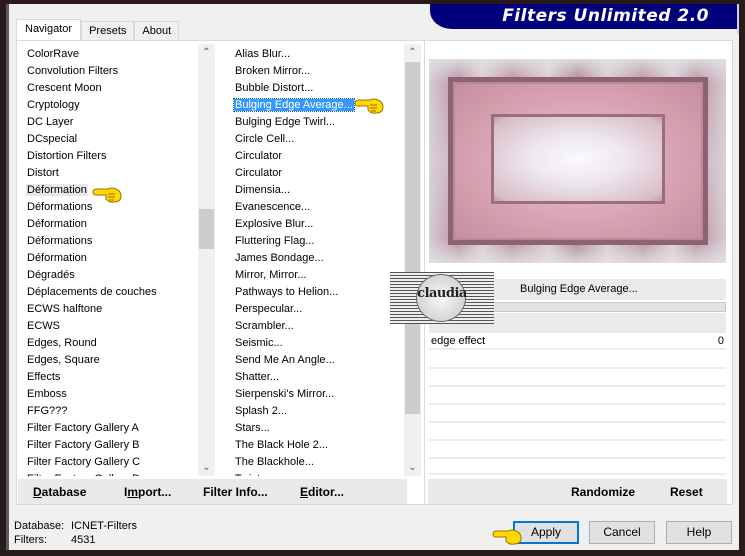 Image resolution: width=745 pixels, height=556 pixels. I want to click on filter-scrollbar: ⌃ ⌄, so click(412, 260).